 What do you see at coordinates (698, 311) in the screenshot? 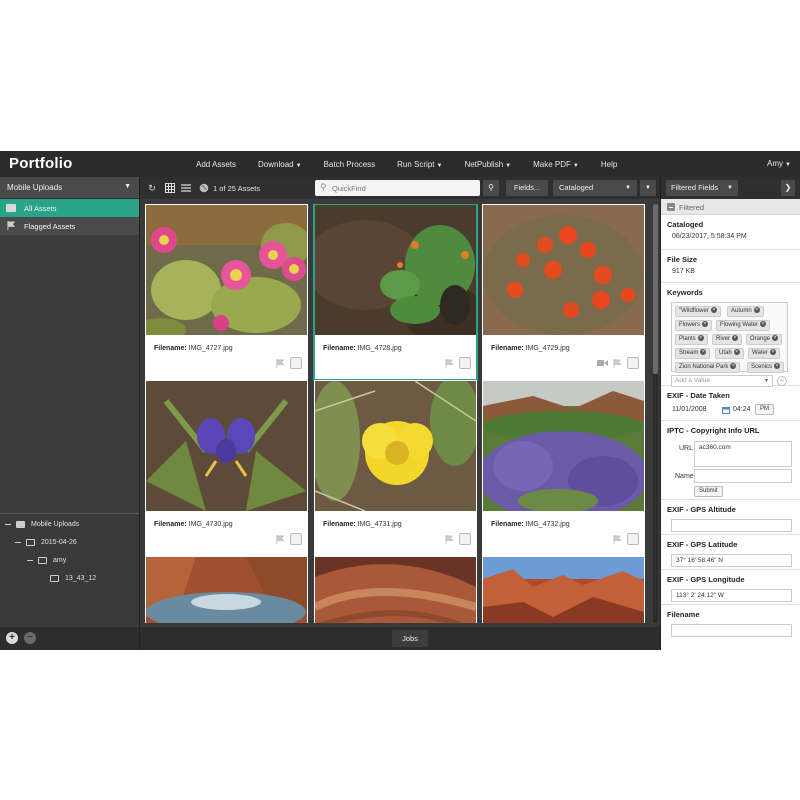
I see `keyword-chip: "Wildflower ×` at bounding box center [698, 311].